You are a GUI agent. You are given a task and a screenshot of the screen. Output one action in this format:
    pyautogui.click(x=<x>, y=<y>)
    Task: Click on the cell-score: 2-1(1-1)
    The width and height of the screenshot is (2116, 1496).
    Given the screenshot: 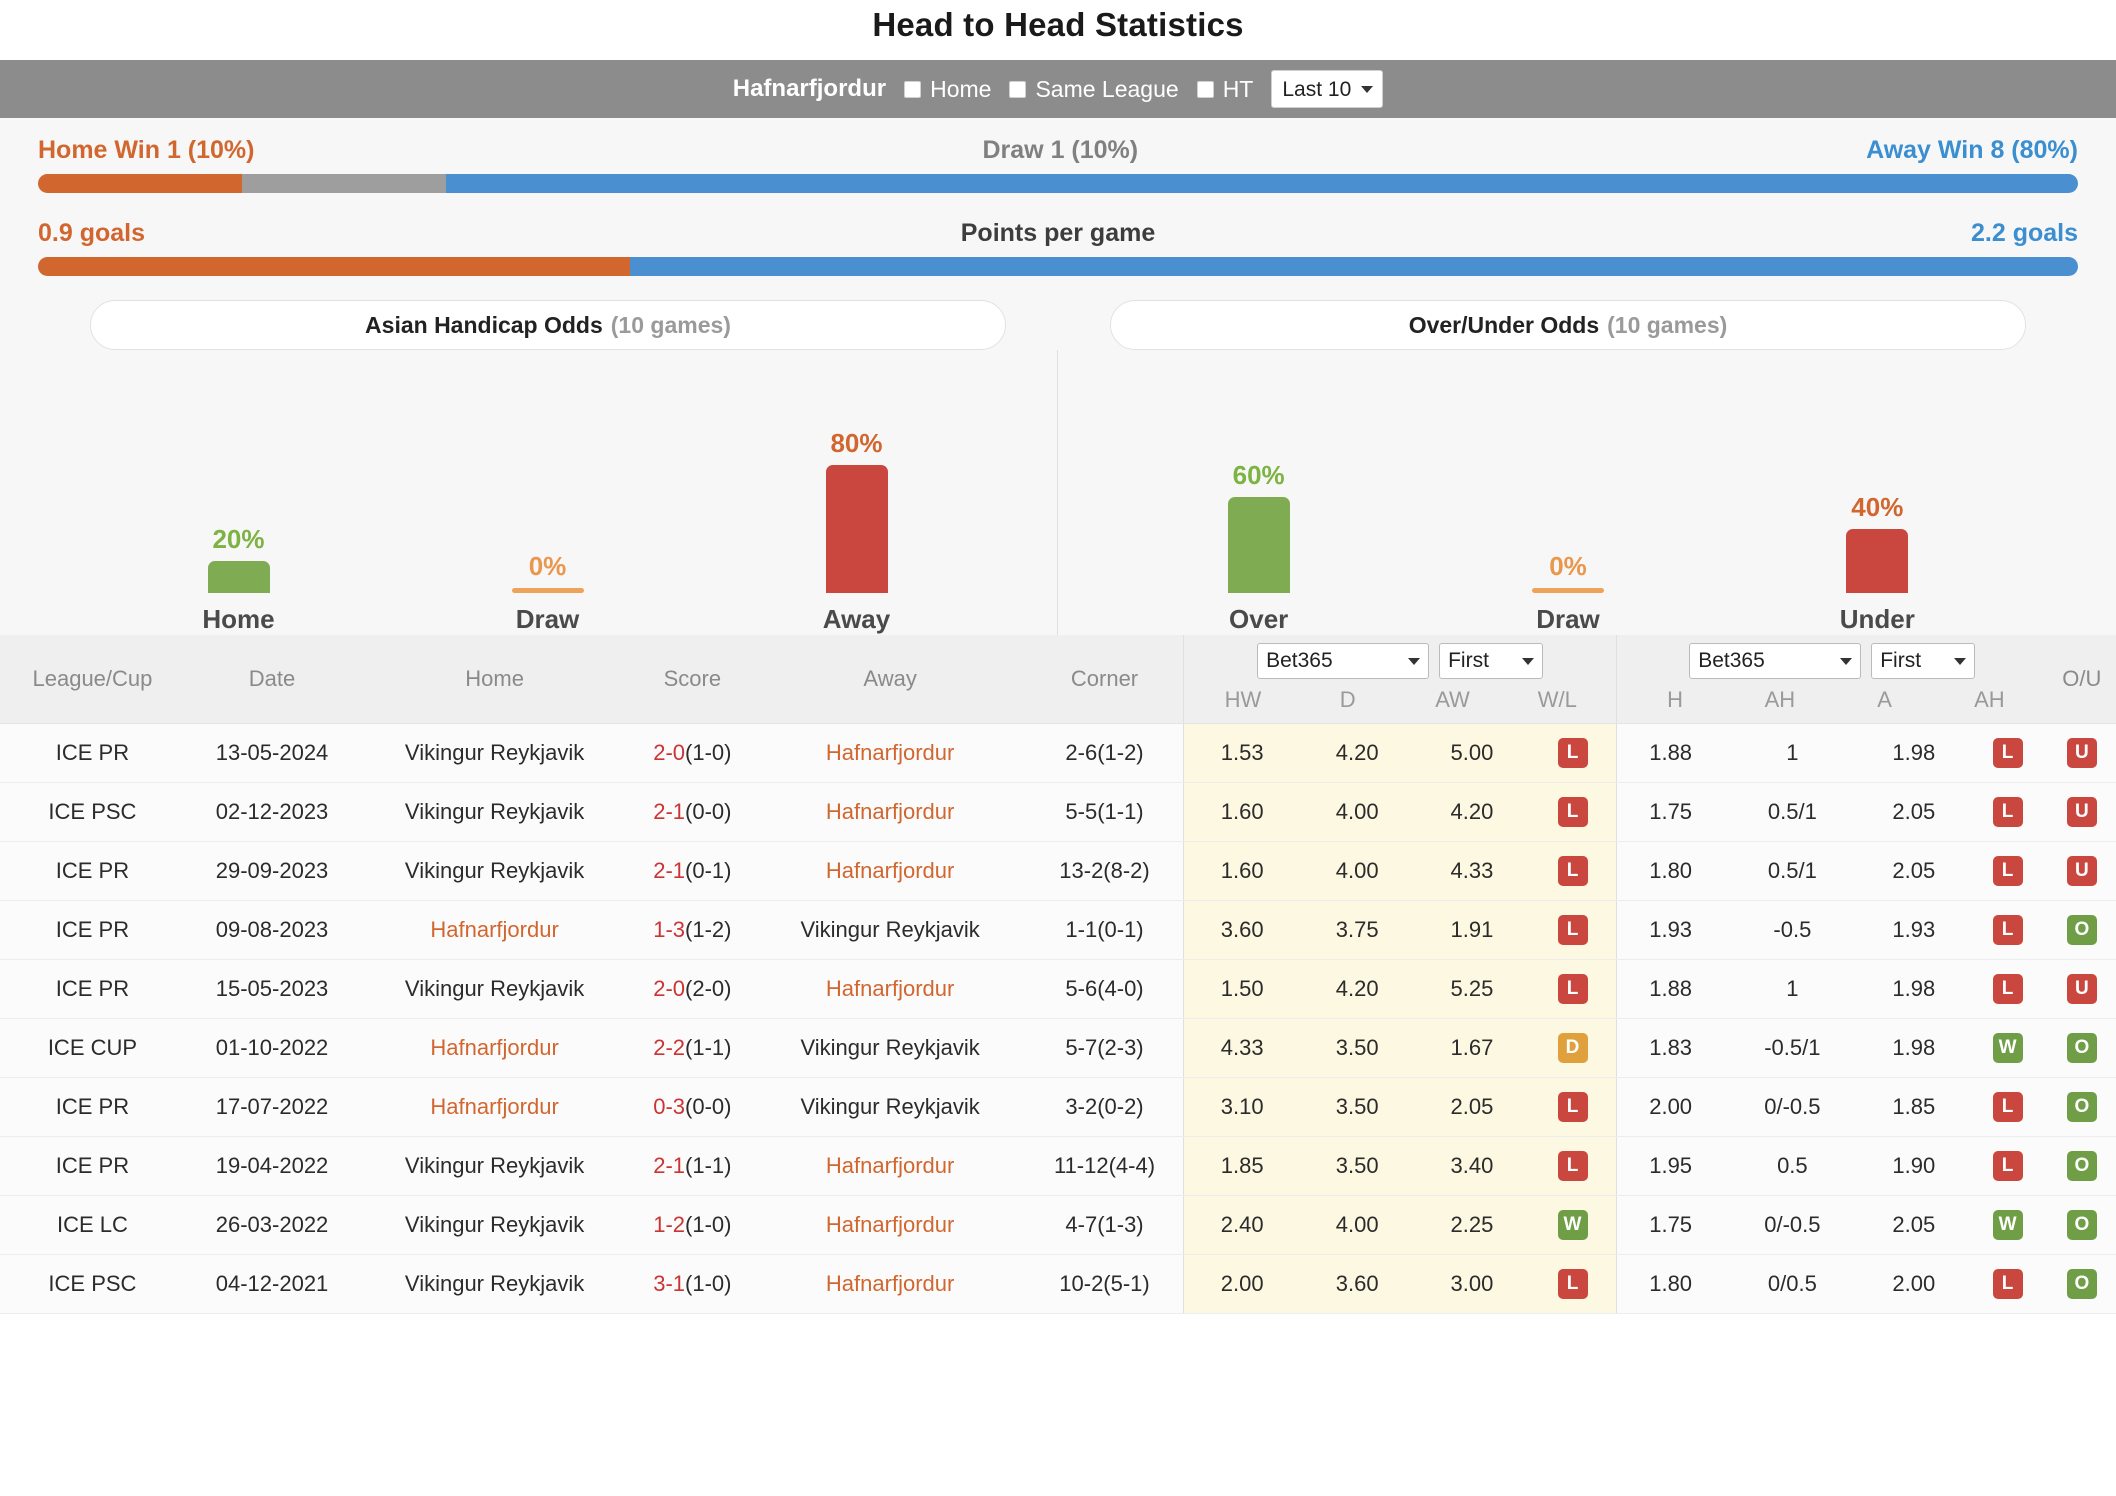 What is the action you would take?
    pyautogui.click(x=692, y=1166)
    